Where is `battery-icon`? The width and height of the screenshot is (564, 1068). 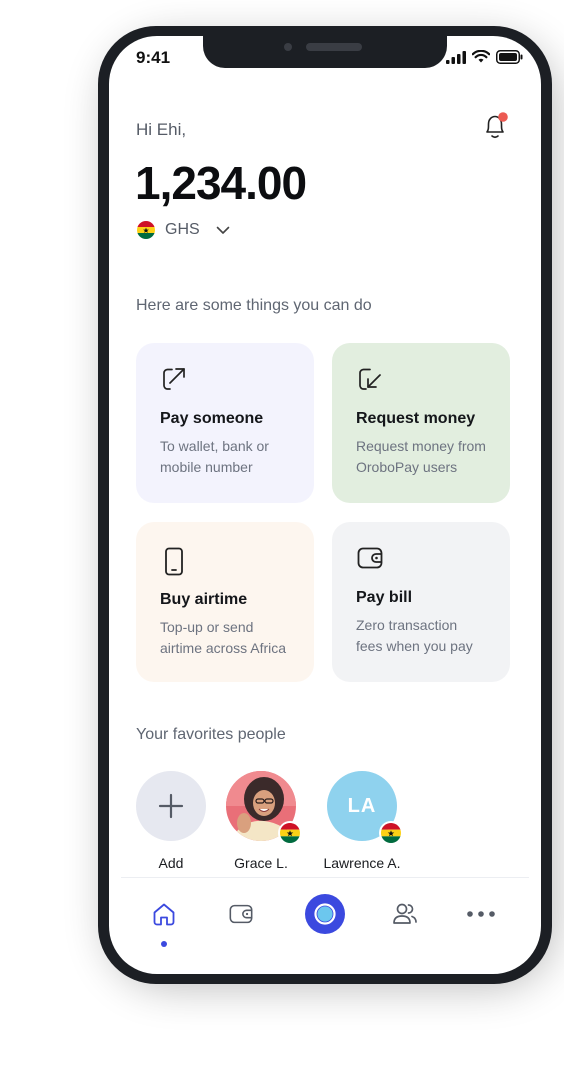 battery-icon is located at coordinates (509, 57).